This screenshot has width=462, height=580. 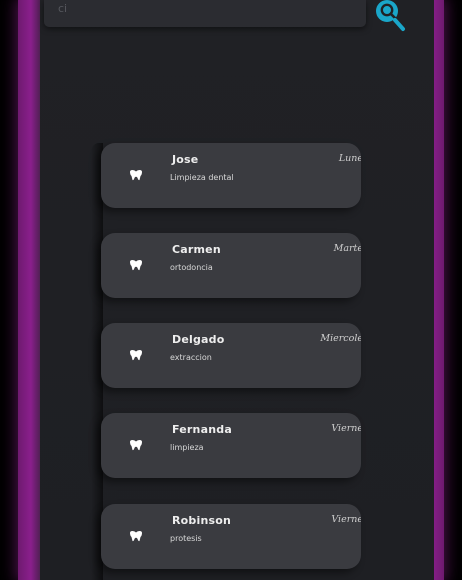 I want to click on search-input: ci, so click(x=205, y=13).